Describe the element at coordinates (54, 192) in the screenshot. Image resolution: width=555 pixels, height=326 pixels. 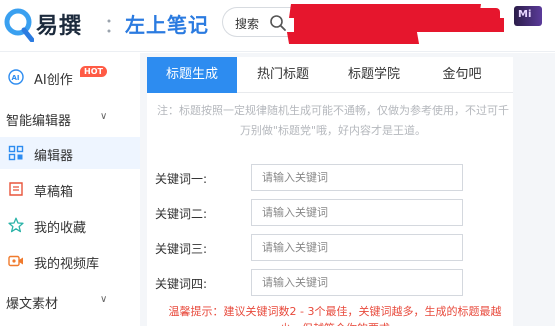
I see `sidebar-item-label: 草稿箱` at that location.